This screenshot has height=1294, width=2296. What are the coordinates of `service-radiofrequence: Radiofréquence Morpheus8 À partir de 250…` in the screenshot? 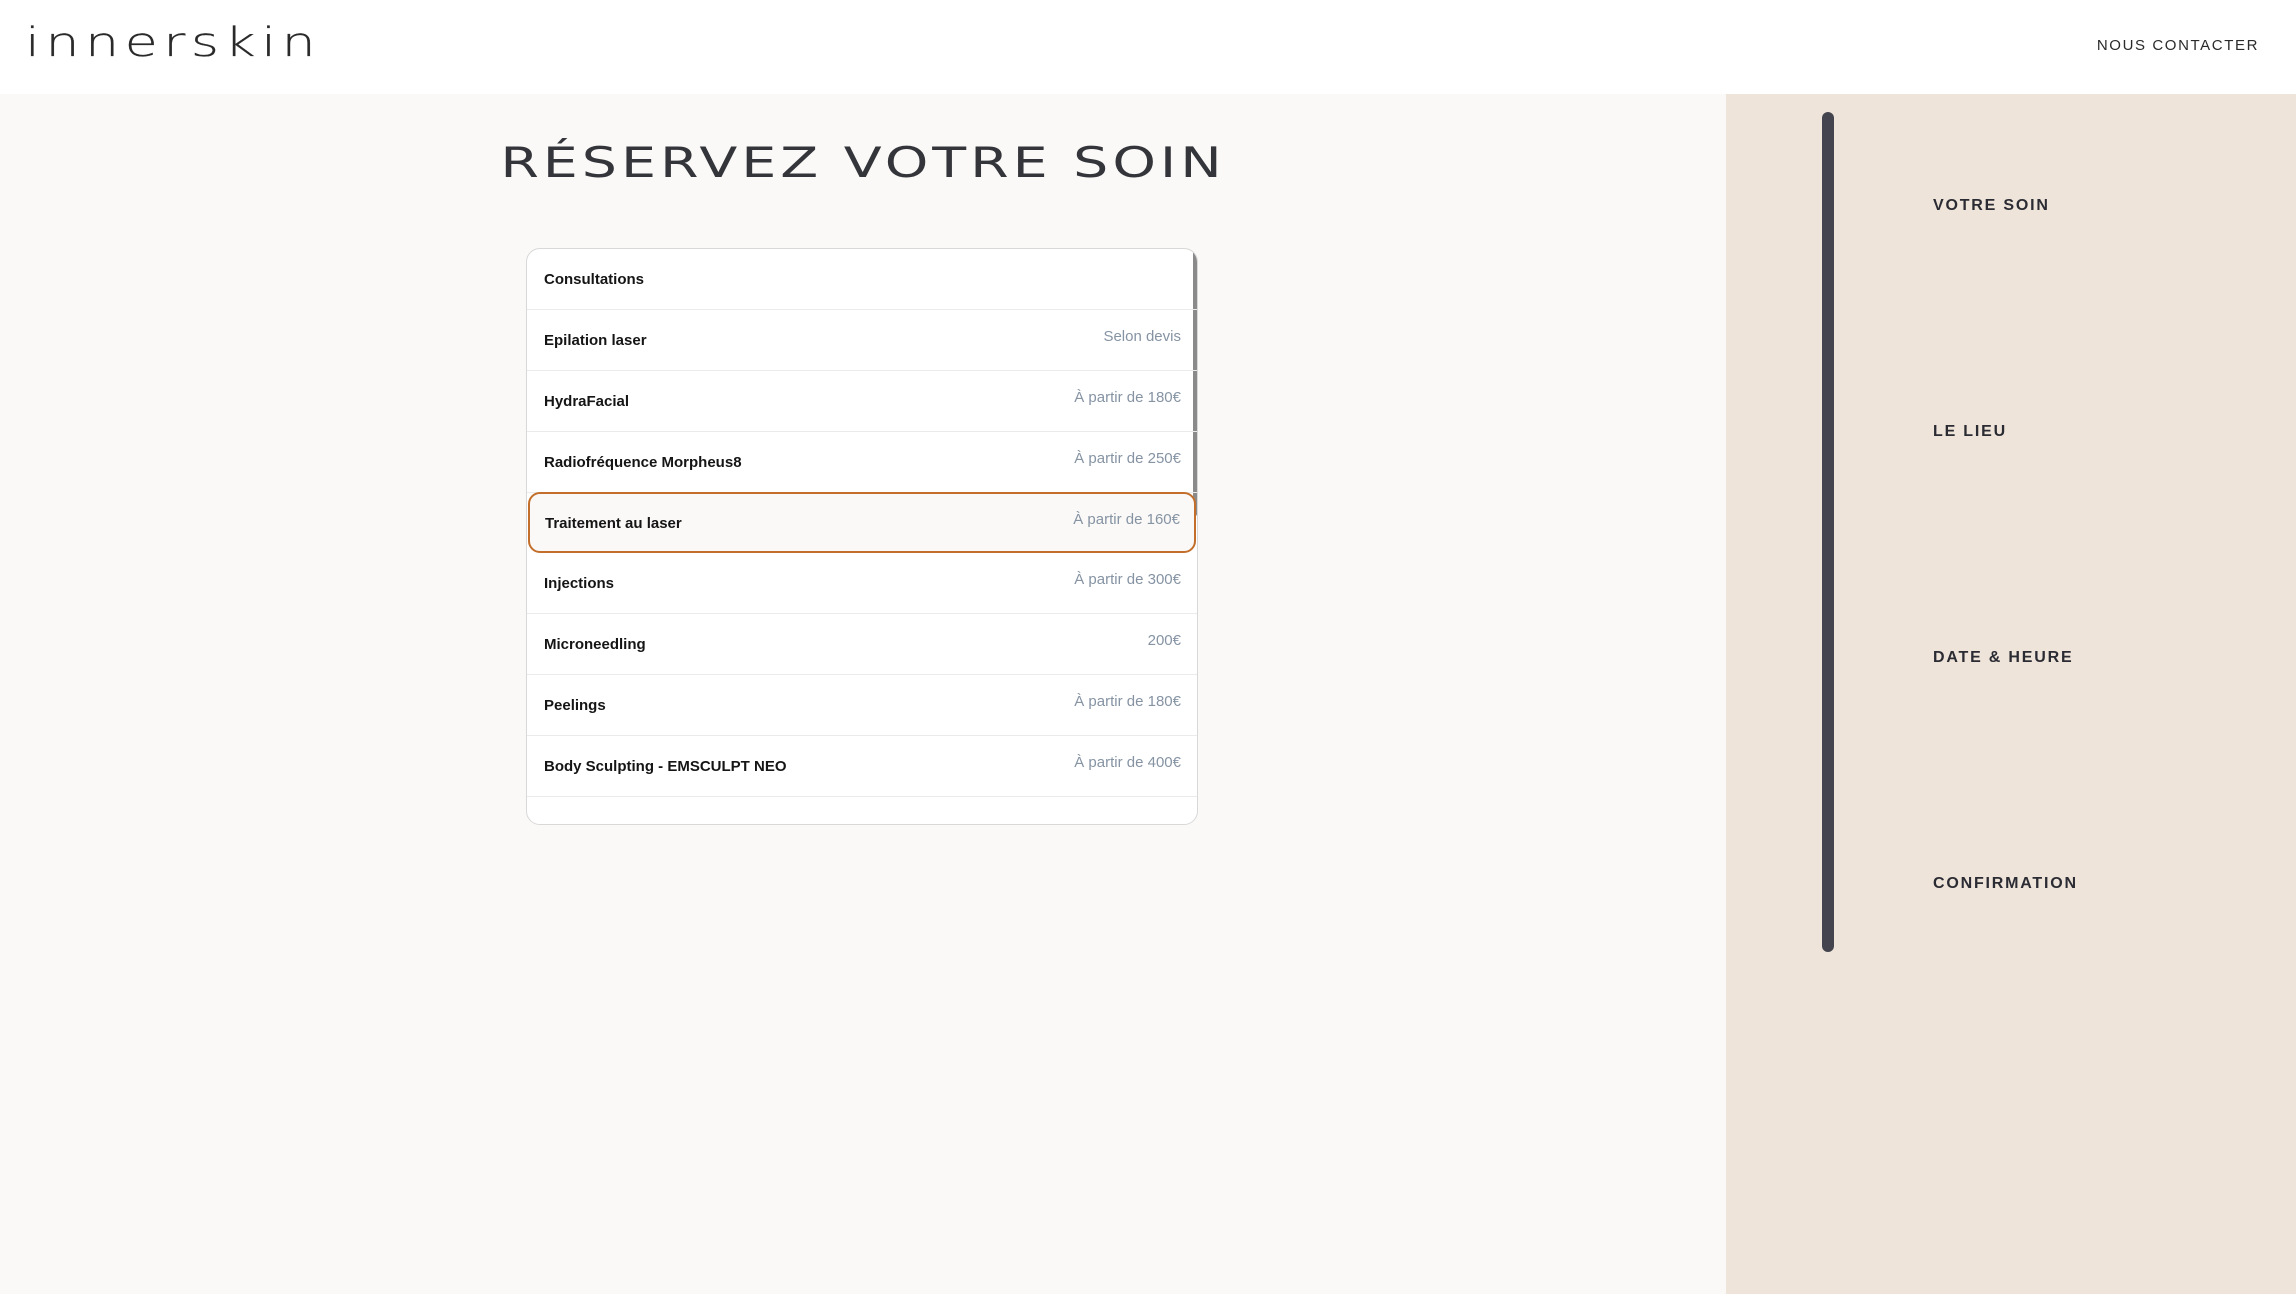 It's located at (862, 462).